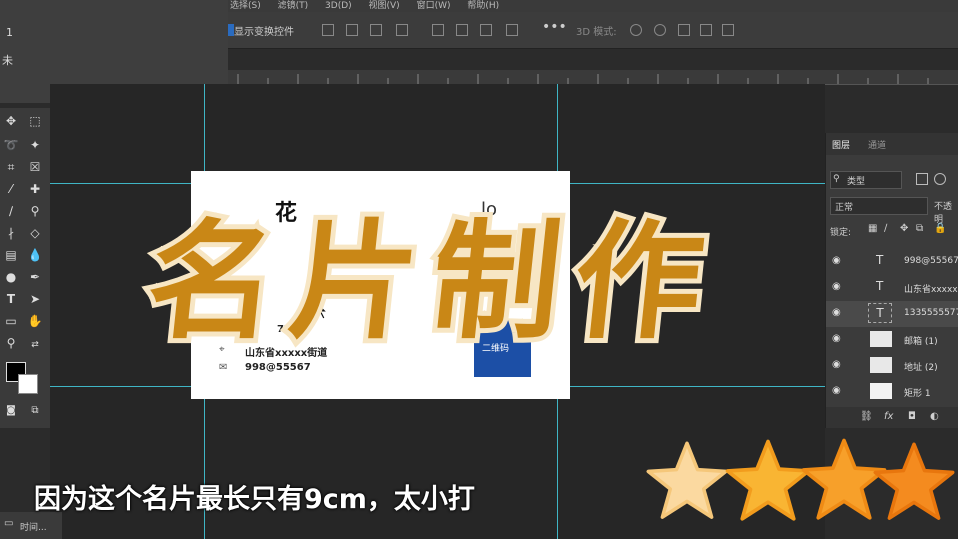 This screenshot has height=539, width=958. Describe the element at coordinates (836, 179) in the screenshot. I see `search-icon: ⚲` at that location.